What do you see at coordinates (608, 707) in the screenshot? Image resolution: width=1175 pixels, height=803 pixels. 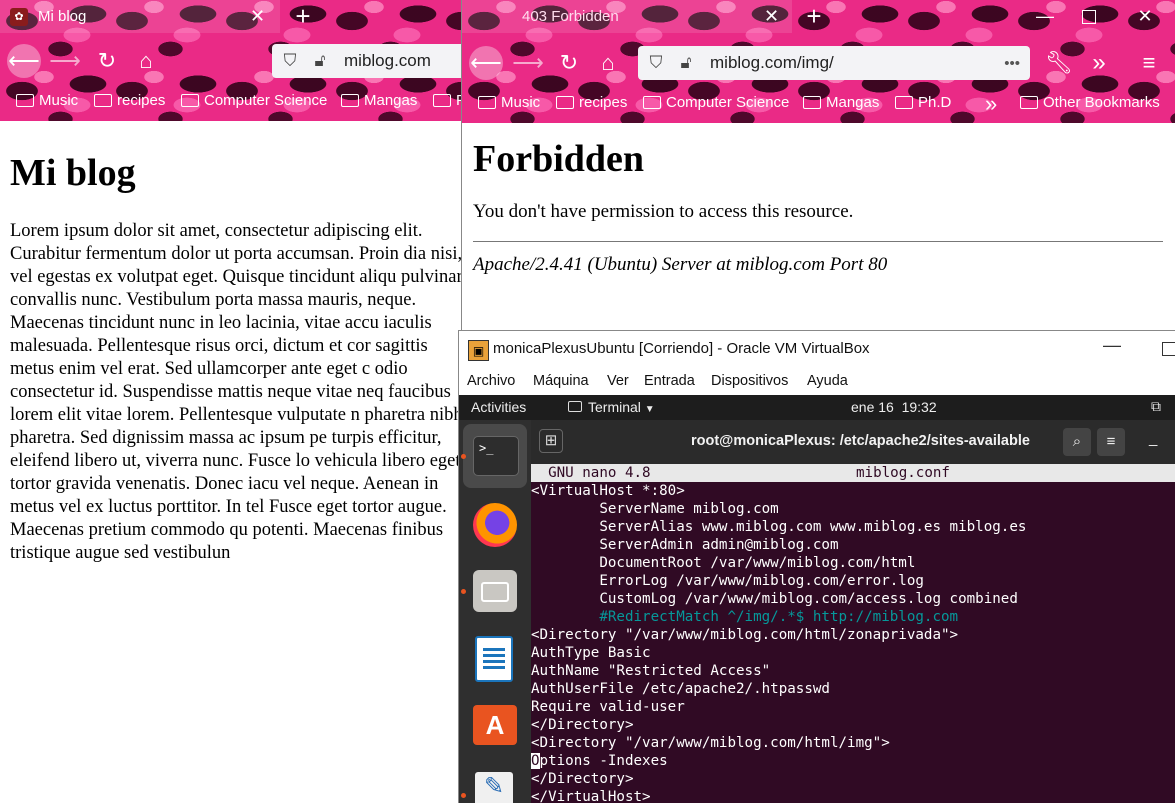 I see `editor-line: Require valid-user` at bounding box center [608, 707].